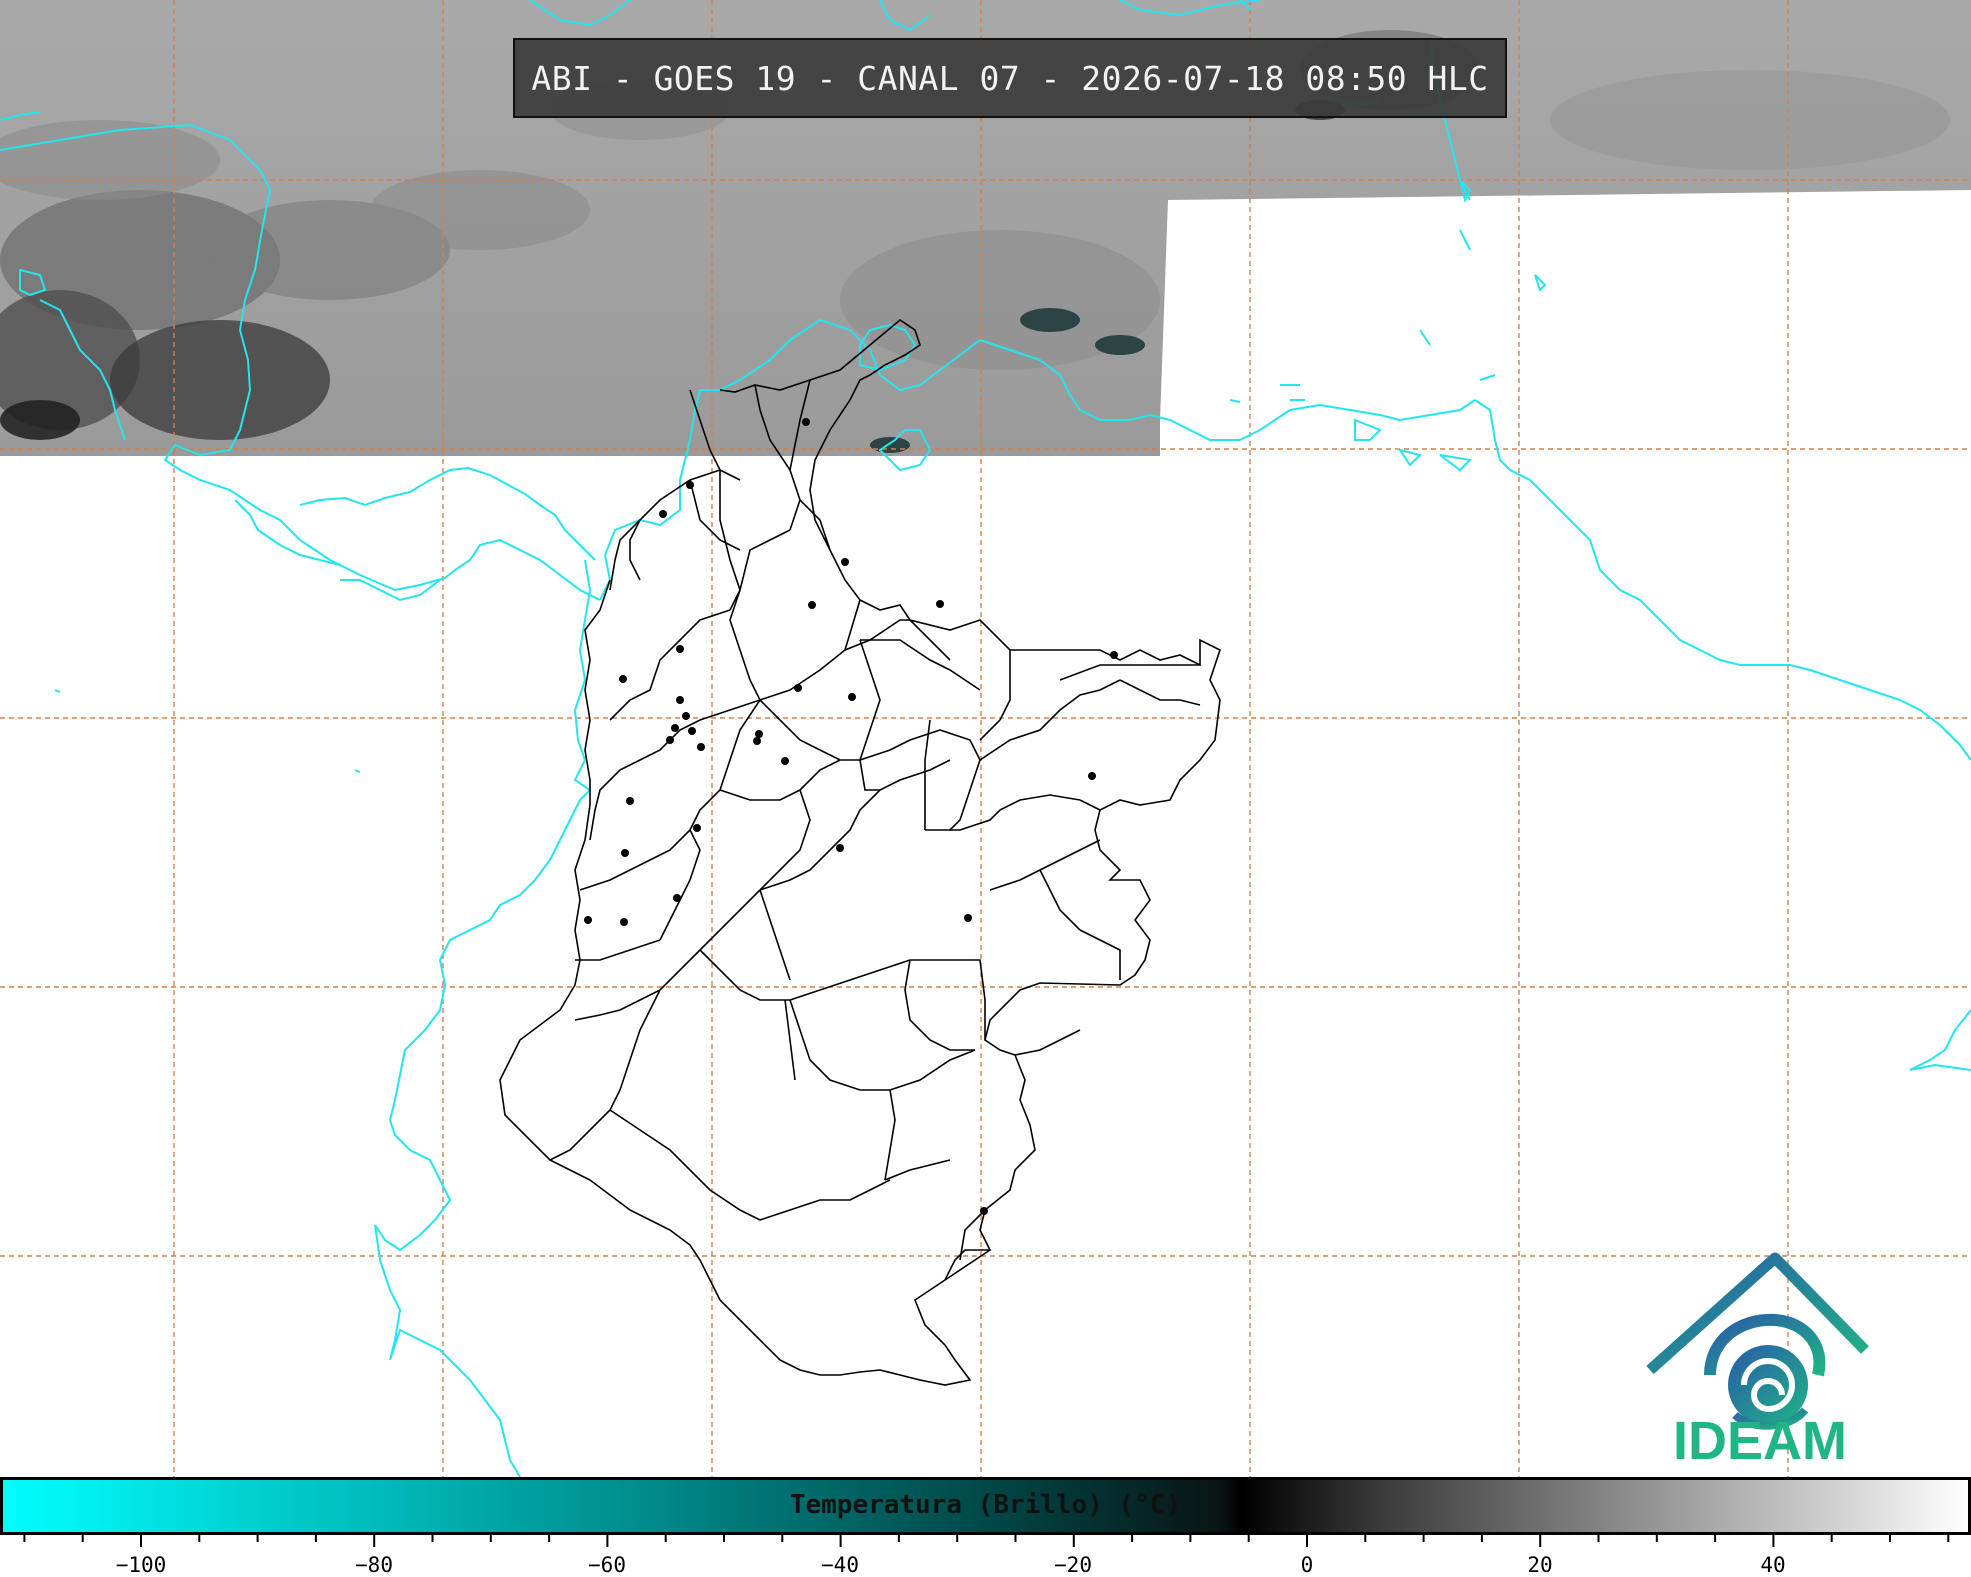 The image size is (1971, 1577). Describe the element at coordinates (1307, 1565) in the screenshot. I see `tick-label: 0` at that location.